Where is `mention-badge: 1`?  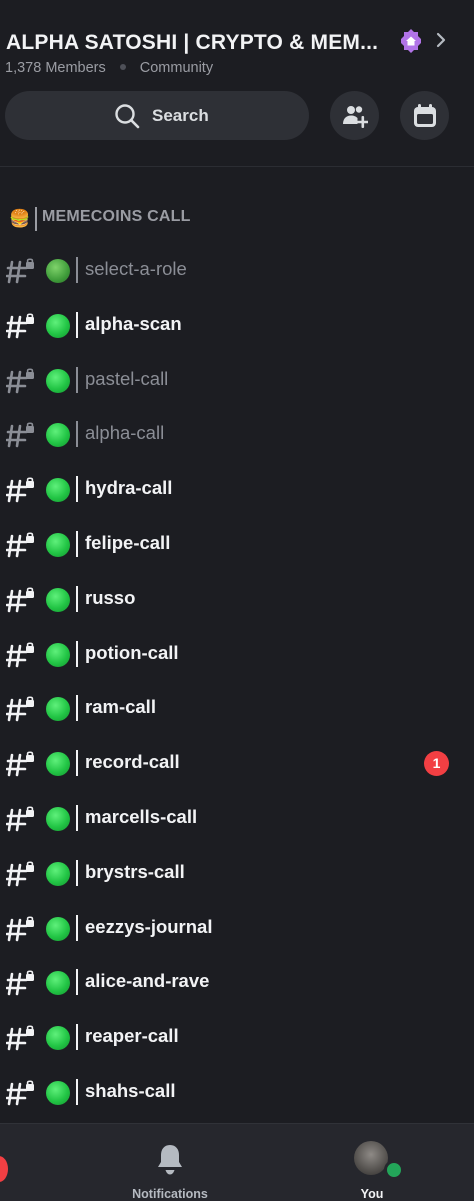 mention-badge: 1 is located at coordinates (436, 764).